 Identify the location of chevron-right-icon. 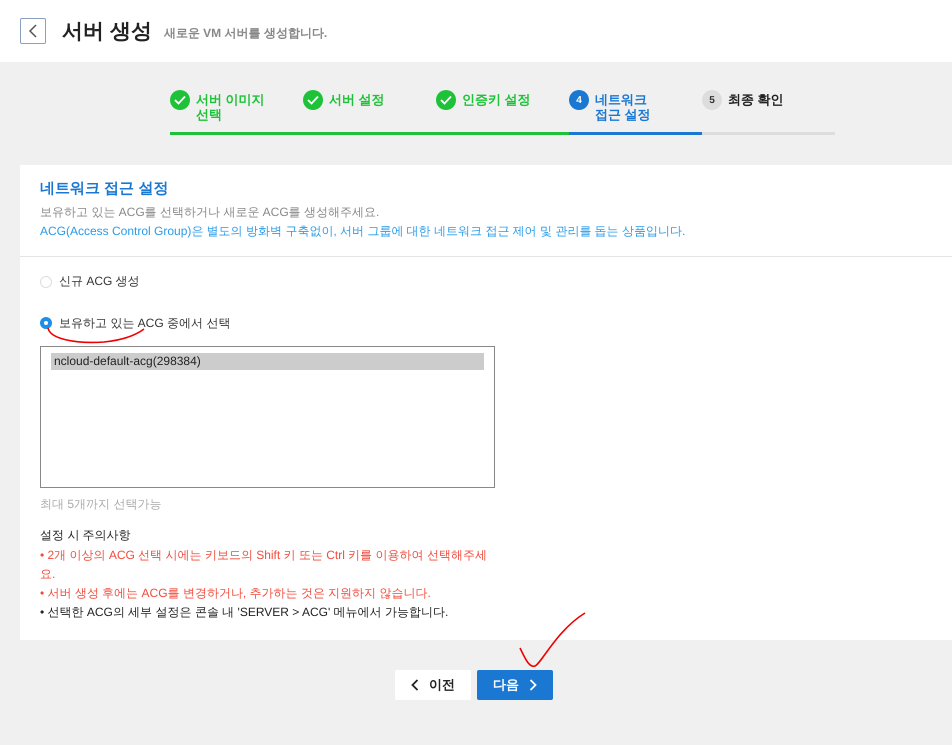
(533, 685).